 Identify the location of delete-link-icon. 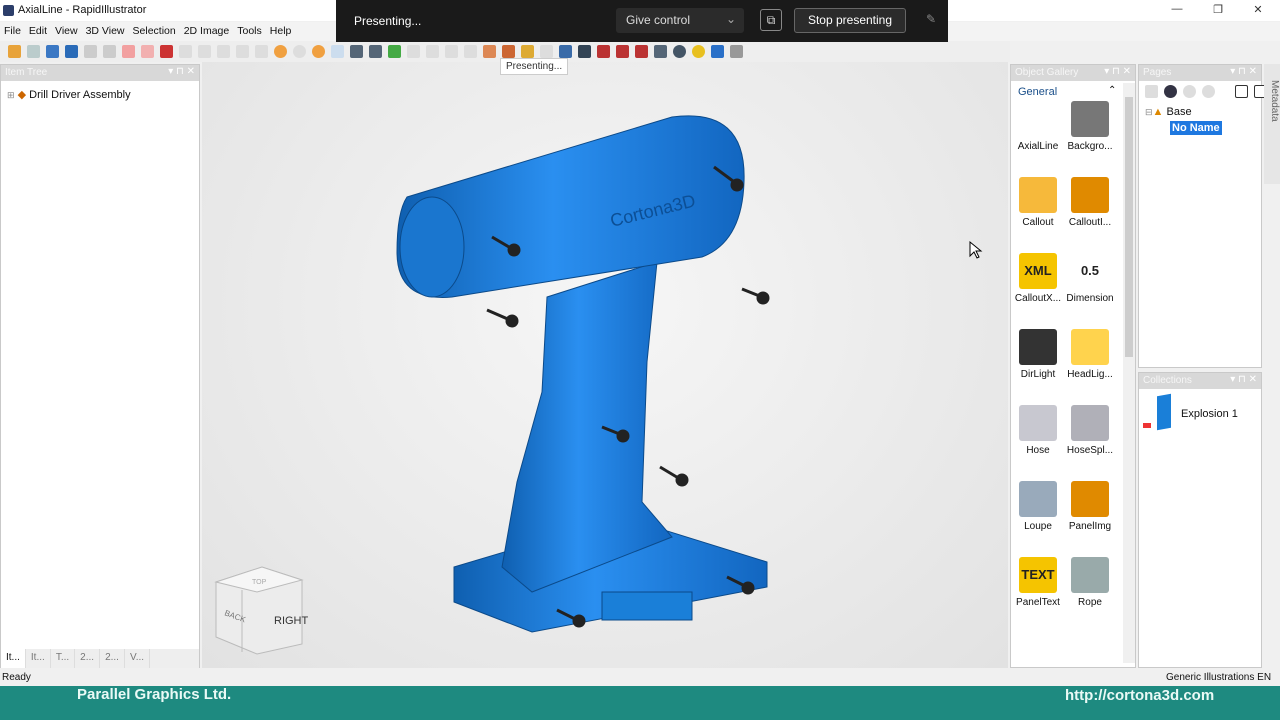
(147, 51).